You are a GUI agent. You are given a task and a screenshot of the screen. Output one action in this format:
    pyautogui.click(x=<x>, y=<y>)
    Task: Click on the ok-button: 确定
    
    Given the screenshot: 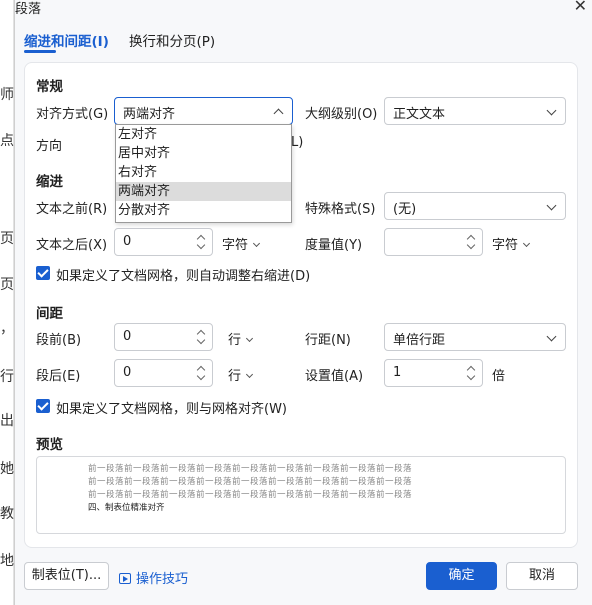 What is the action you would take?
    pyautogui.click(x=461, y=576)
    